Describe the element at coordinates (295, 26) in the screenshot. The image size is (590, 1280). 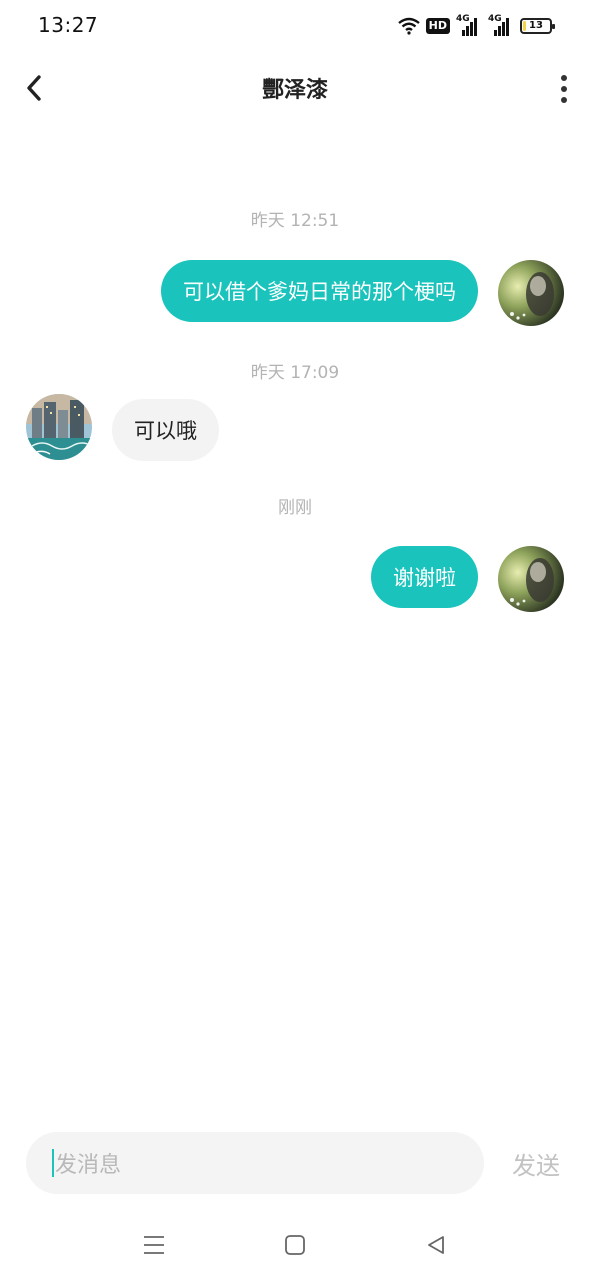
I see `status-bar: 13:27 HD 4G 4G 13` at that location.